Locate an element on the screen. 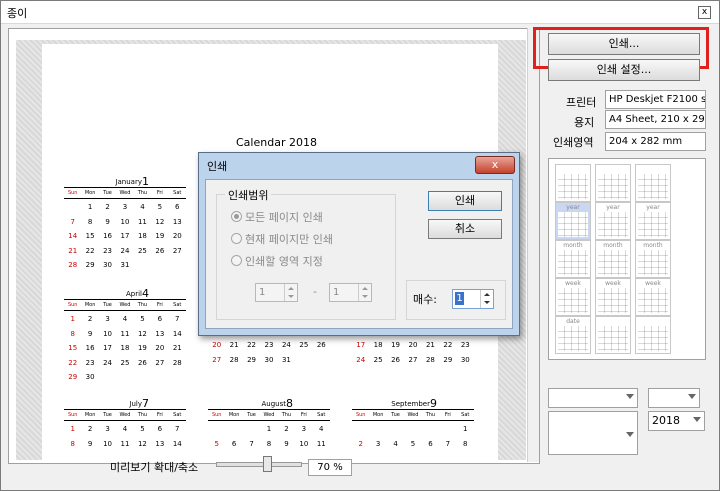 The height and width of the screenshot is (491, 720). zoom-value: 70 % is located at coordinates (330, 467).